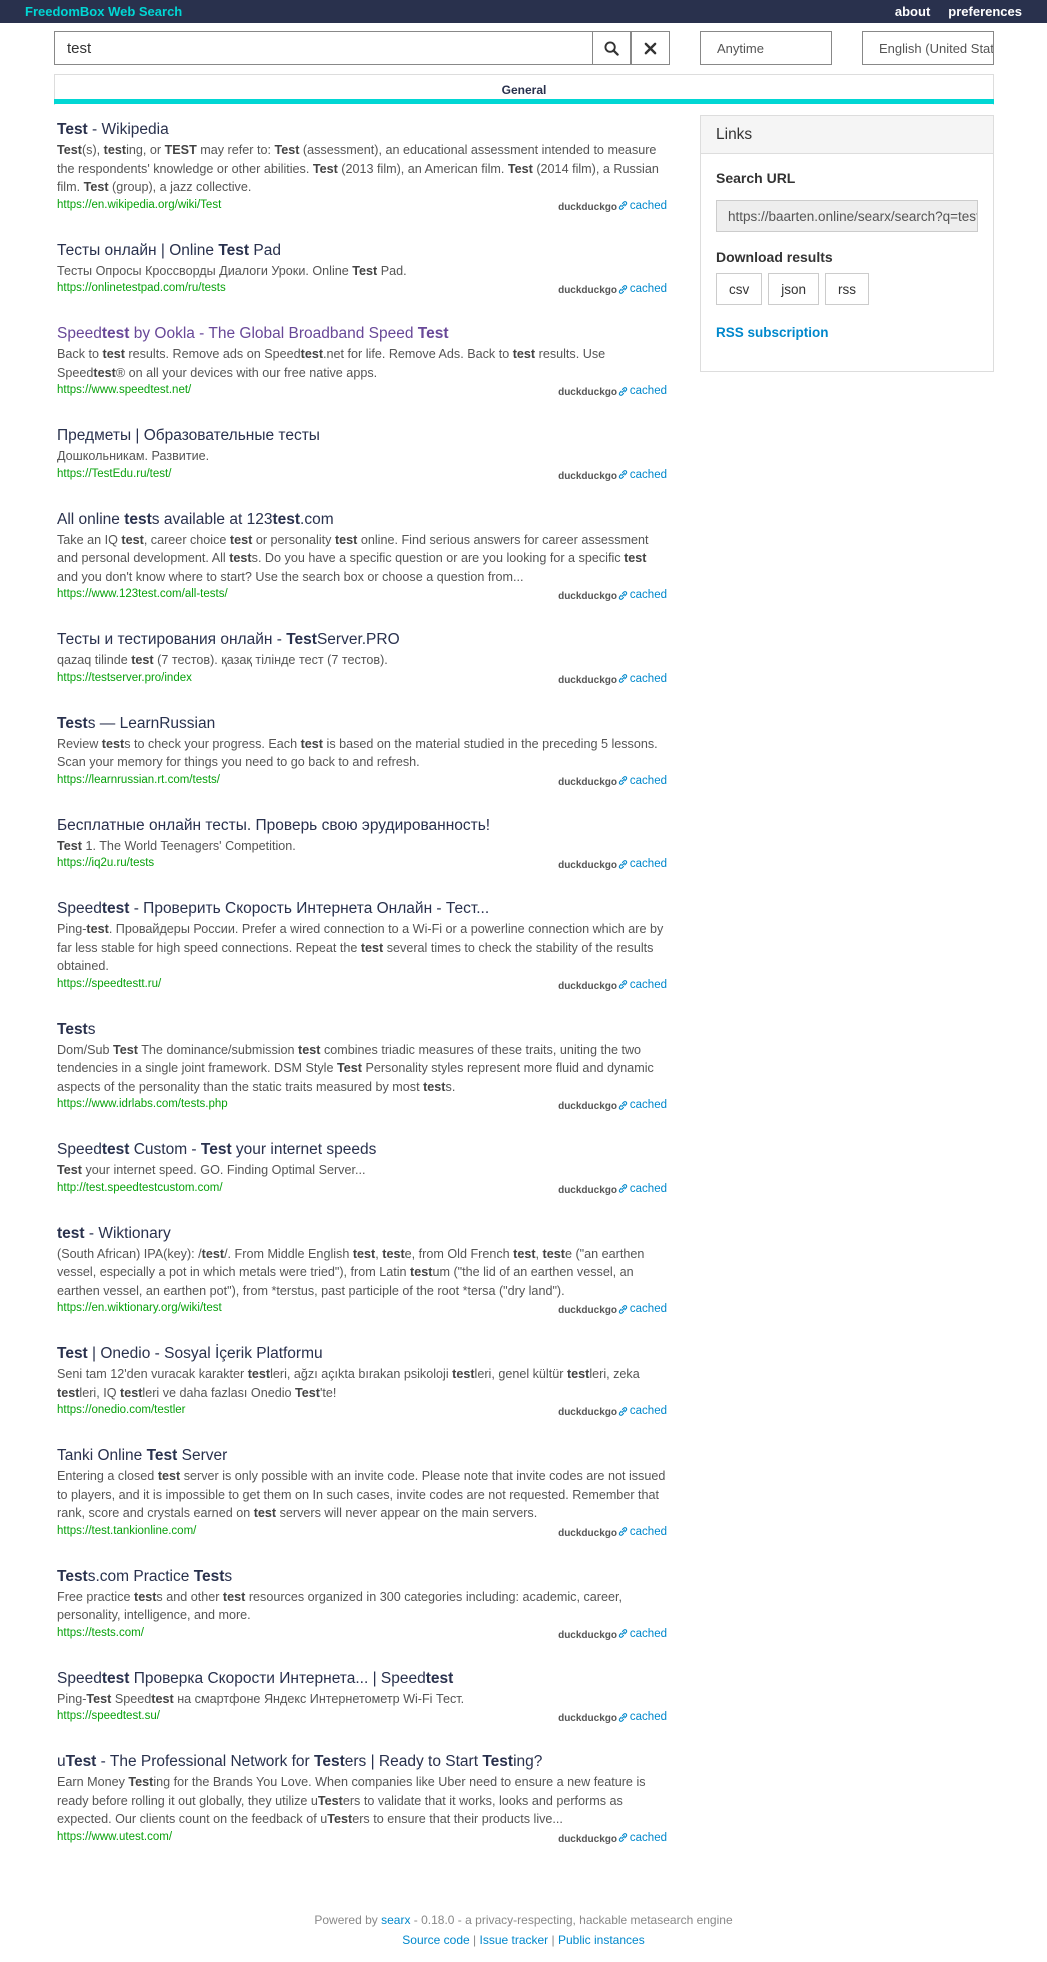 This screenshot has width=1047, height=1962. Describe the element at coordinates (103, 11) in the screenshot. I see `brand-link: FreedomBox Web Search` at that location.